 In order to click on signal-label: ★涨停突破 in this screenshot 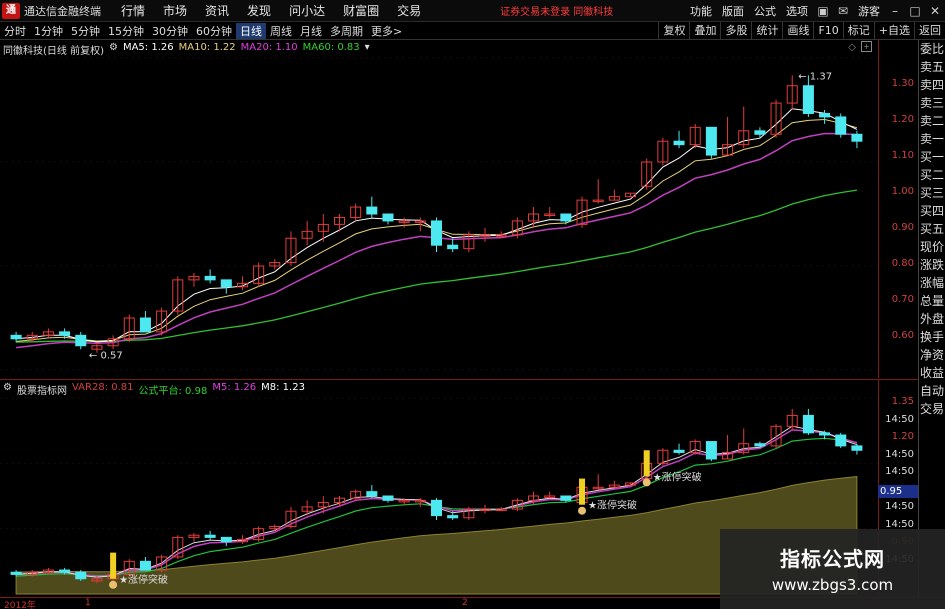, I will do `click(677, 476)`.